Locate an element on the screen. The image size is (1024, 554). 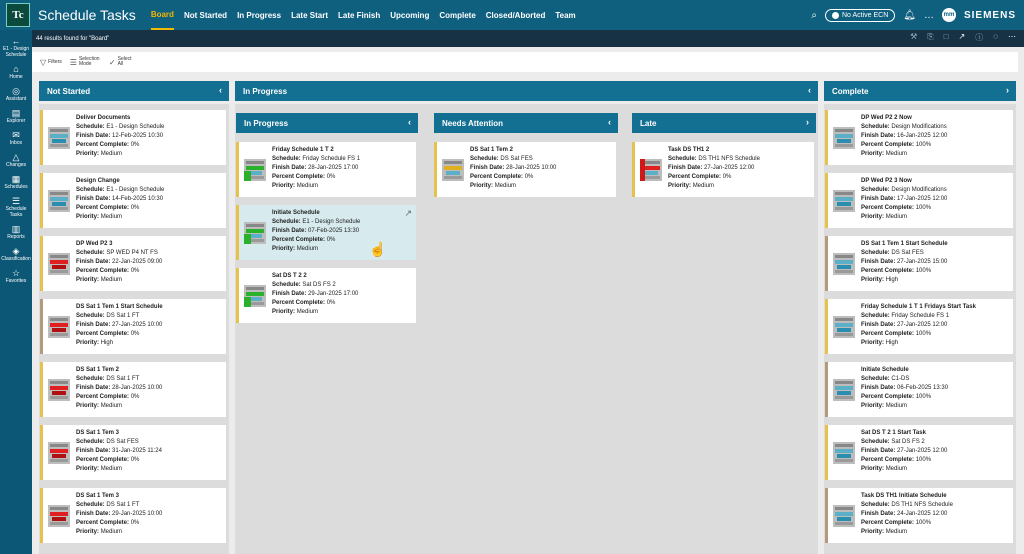
selection-mode-icon: ☰ is located at coordinates (73, 62).